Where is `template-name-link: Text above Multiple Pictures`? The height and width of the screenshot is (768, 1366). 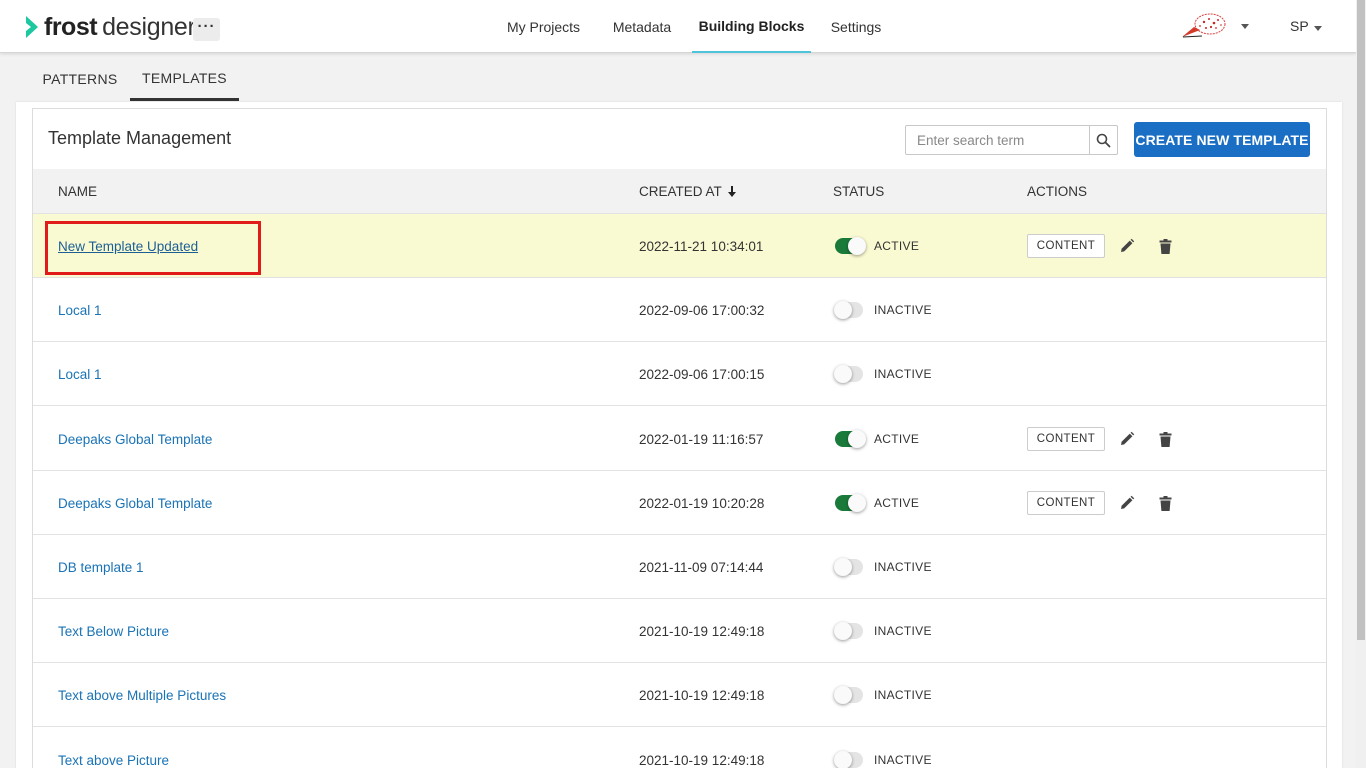
template-name-link: Text above Multiple Pictures is located at coordinates (142, 695).